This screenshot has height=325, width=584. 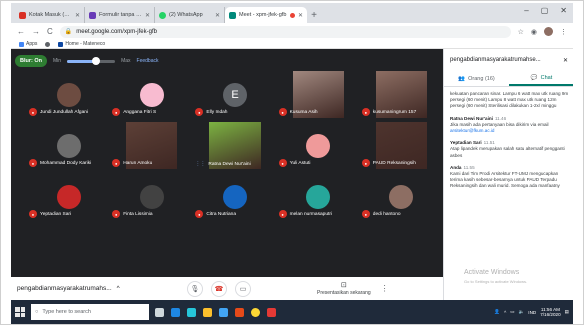 What do you see at coordinates (219, 288) in the screenshot?
I see `leave-call-button: ☎` at bounding box center [219, 288].